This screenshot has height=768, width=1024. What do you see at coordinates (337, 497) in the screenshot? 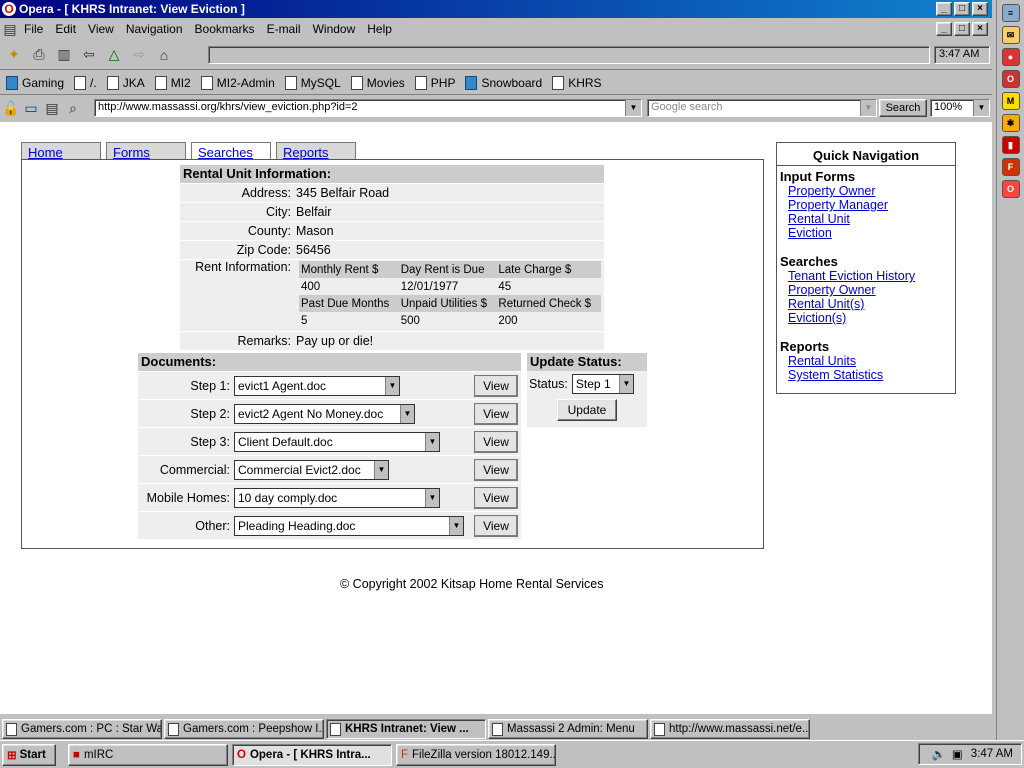
I see `doc-select-mobile-homes: 10 day comply.doc ▼` at bounding box center [337, 497].